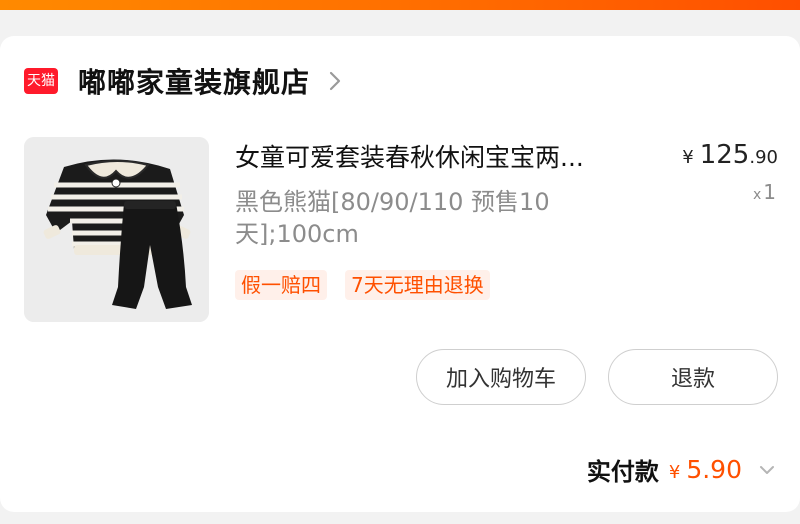 This screenshot has height=524, width=800. What do you see at coordinates (693, 377) in the screenshot?
I see `refund-button: 退款` at bounding box center [693, 377].